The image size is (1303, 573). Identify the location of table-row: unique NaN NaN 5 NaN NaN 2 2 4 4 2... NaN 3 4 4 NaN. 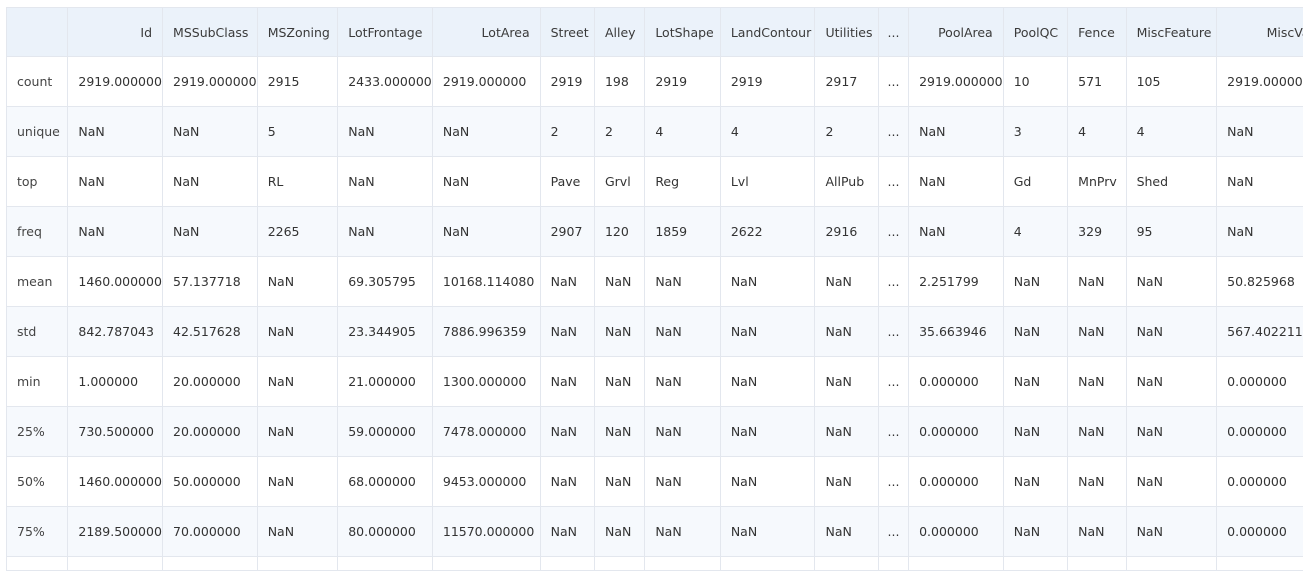
(654, 131).